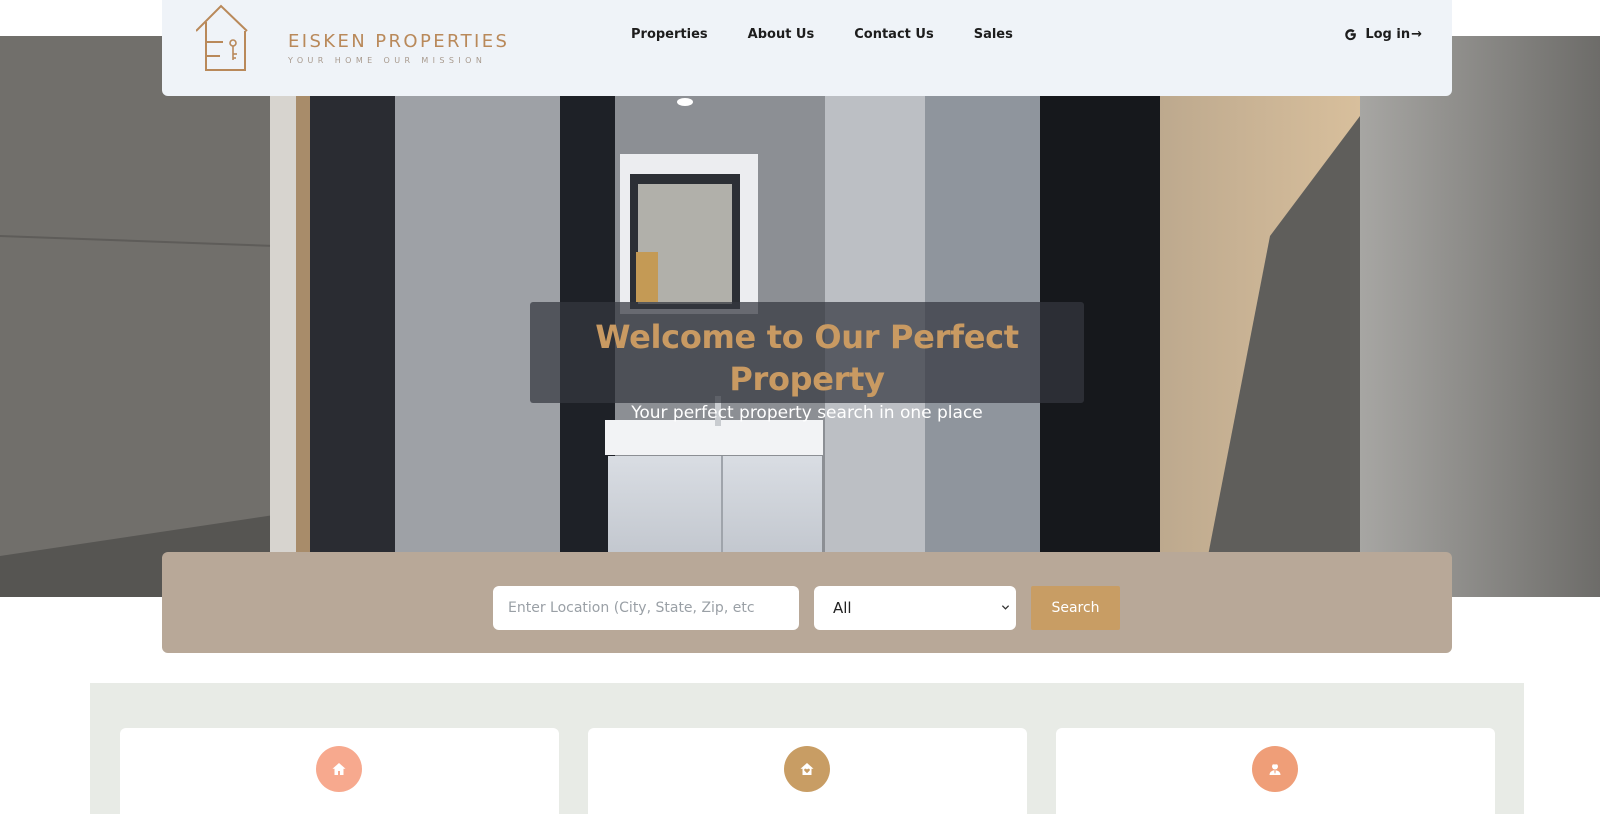 The width and height of the screenshot is (1600, 814). I want to click on google-g-icon, so click(1351, 35).